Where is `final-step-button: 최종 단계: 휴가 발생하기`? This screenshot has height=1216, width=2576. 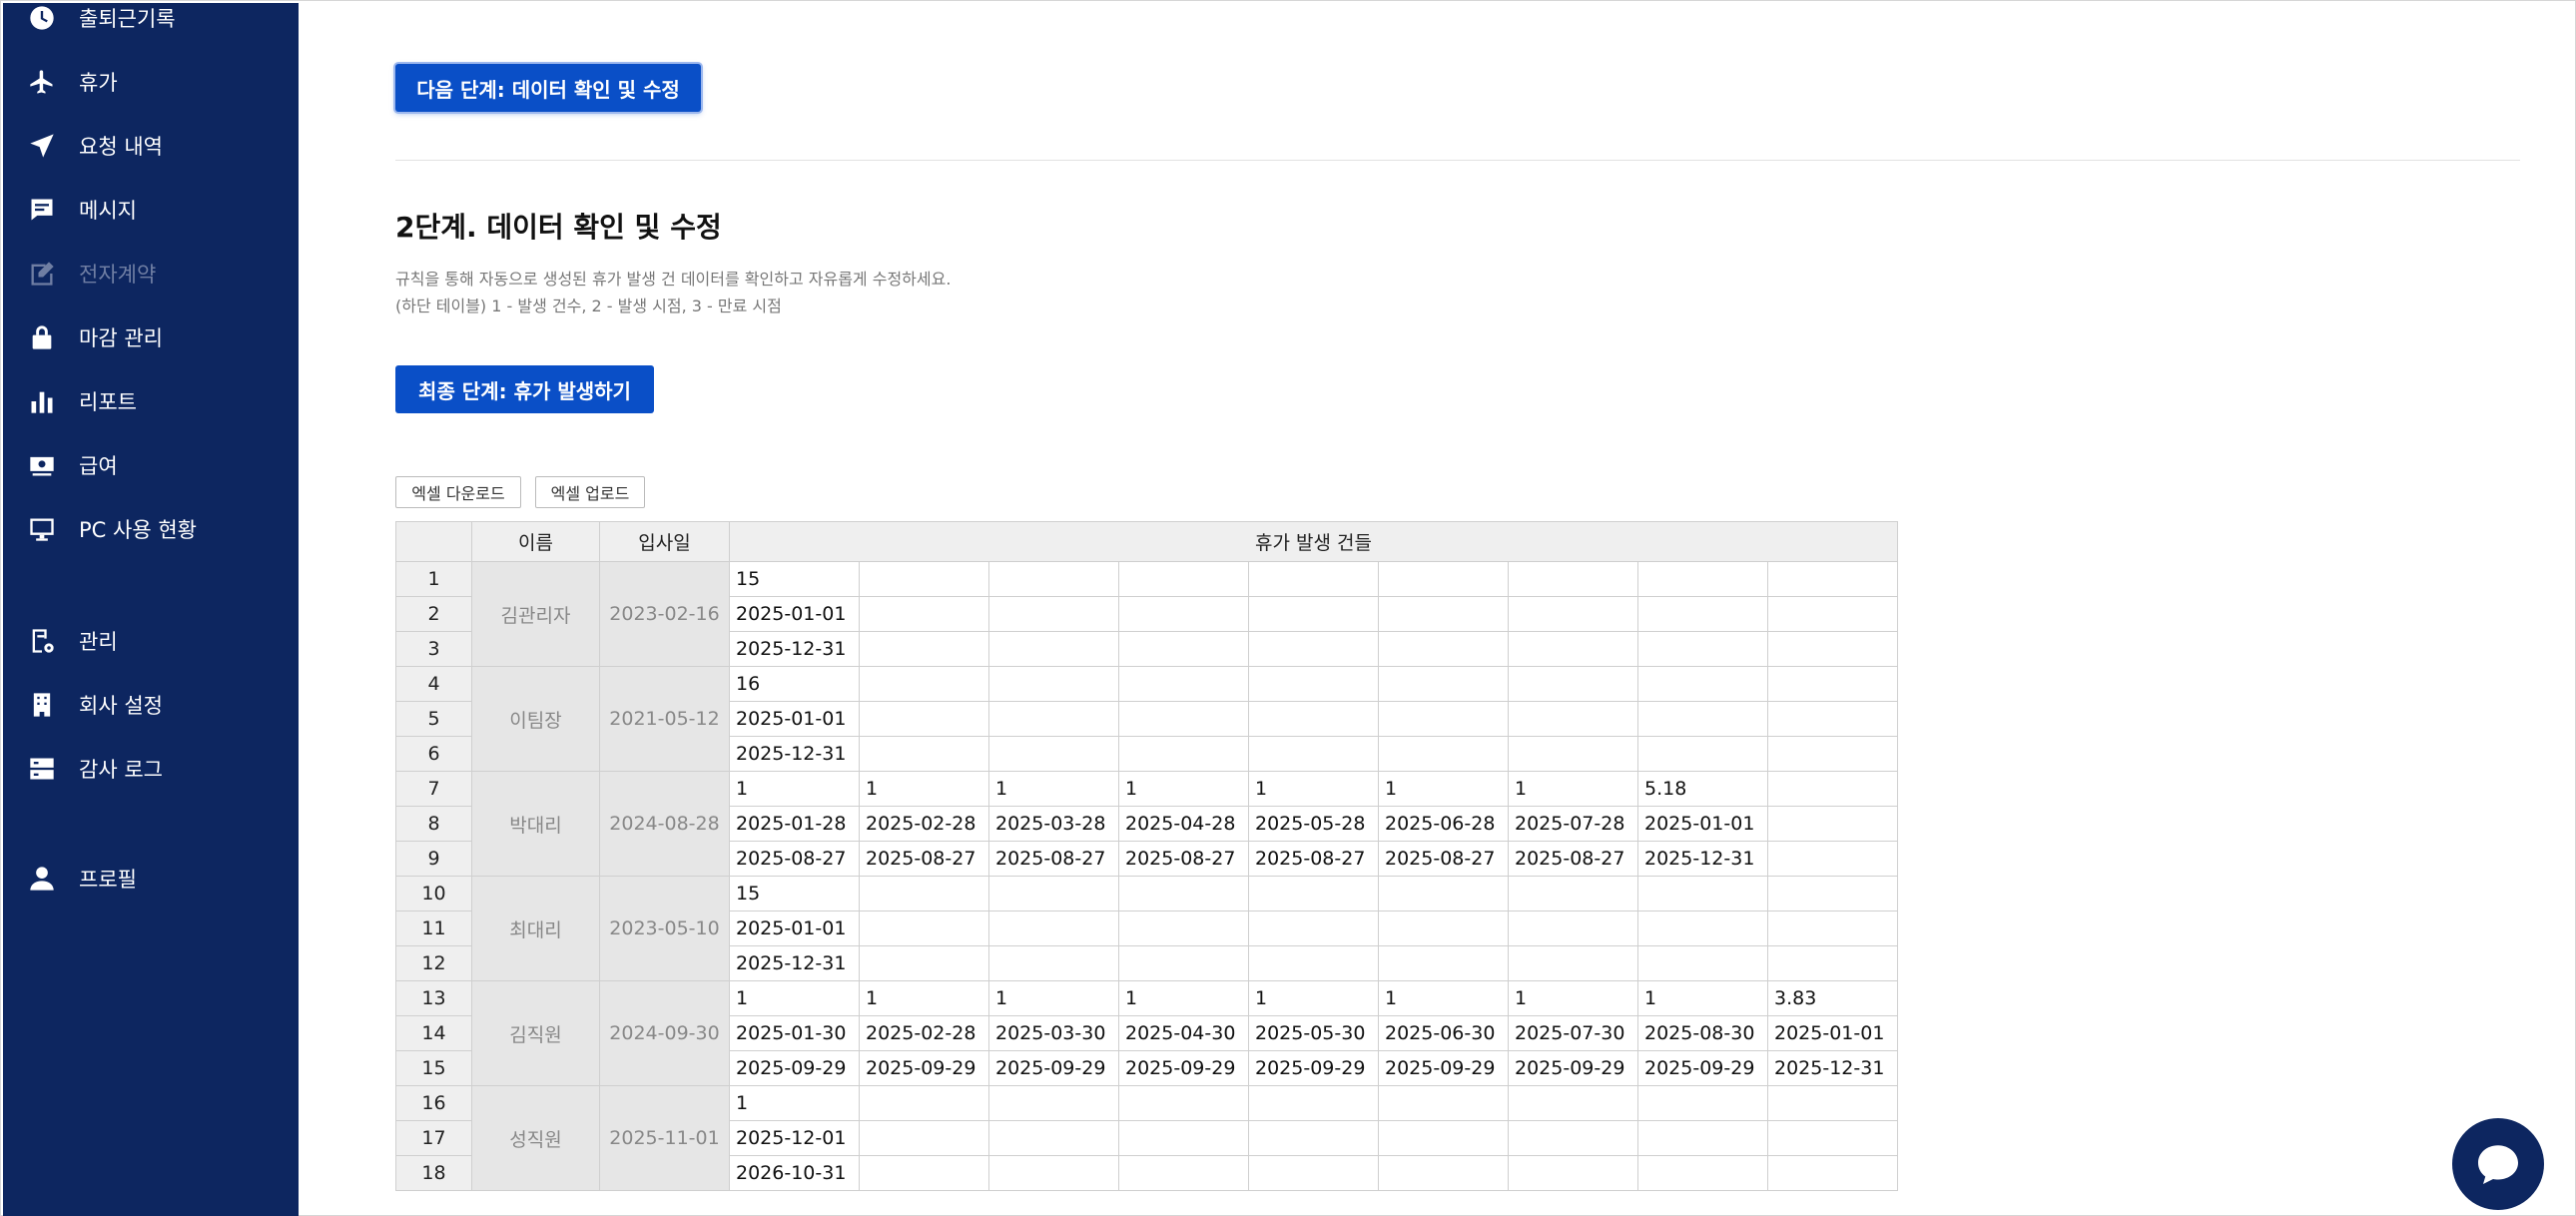
final-step-button: 최종 단계: 휴가 발생하기 is located at coordinates (524, 389).